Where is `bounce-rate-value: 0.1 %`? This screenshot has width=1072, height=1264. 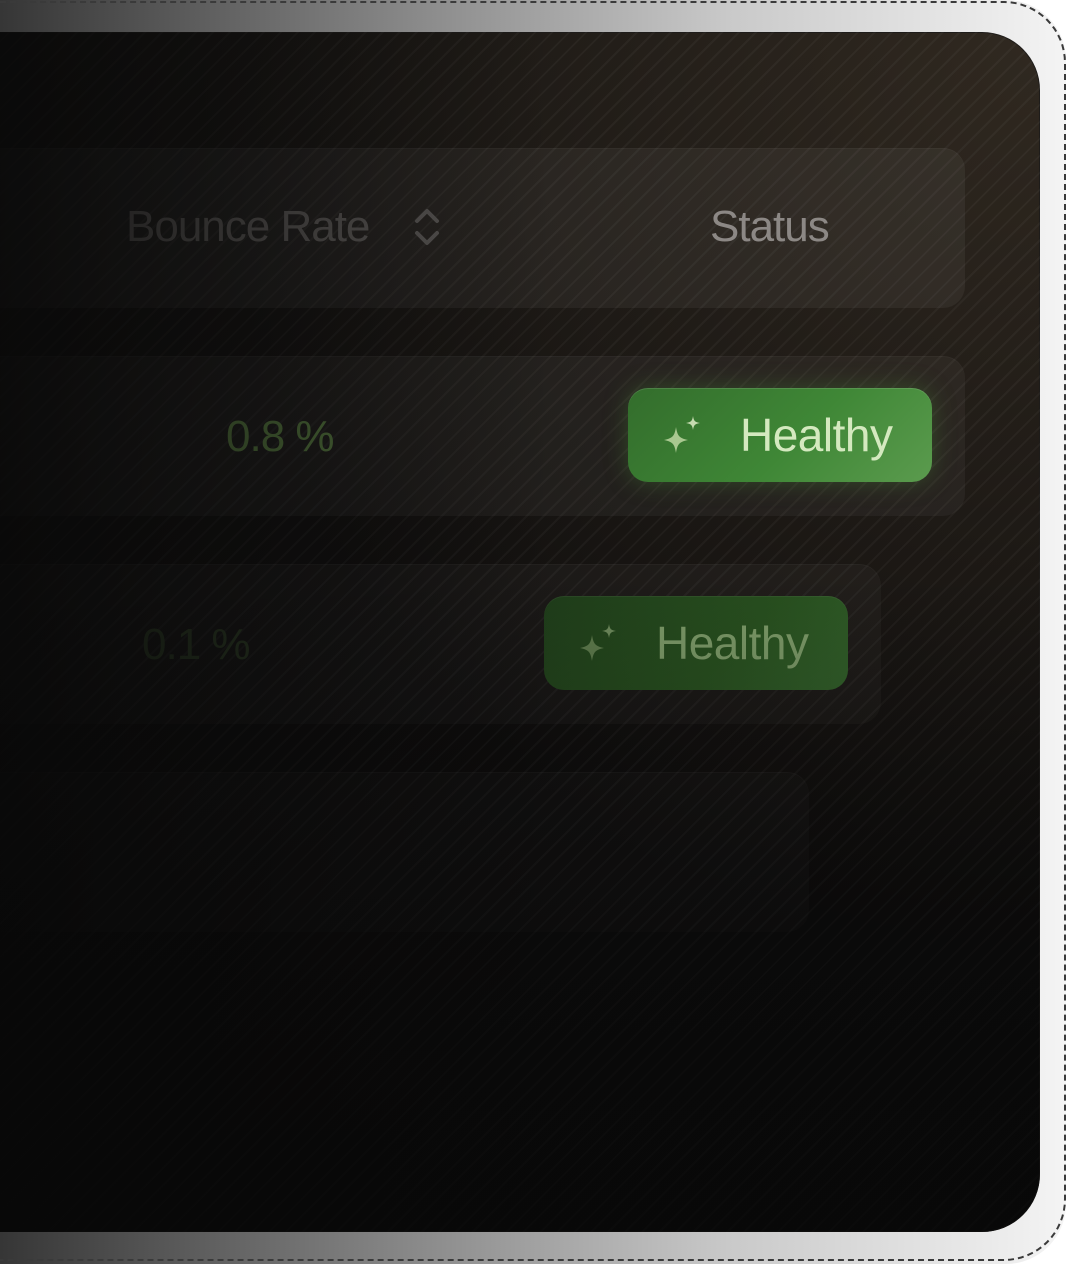
bounce-rate-value: 0.1 % is located at coordinates (196, 644).